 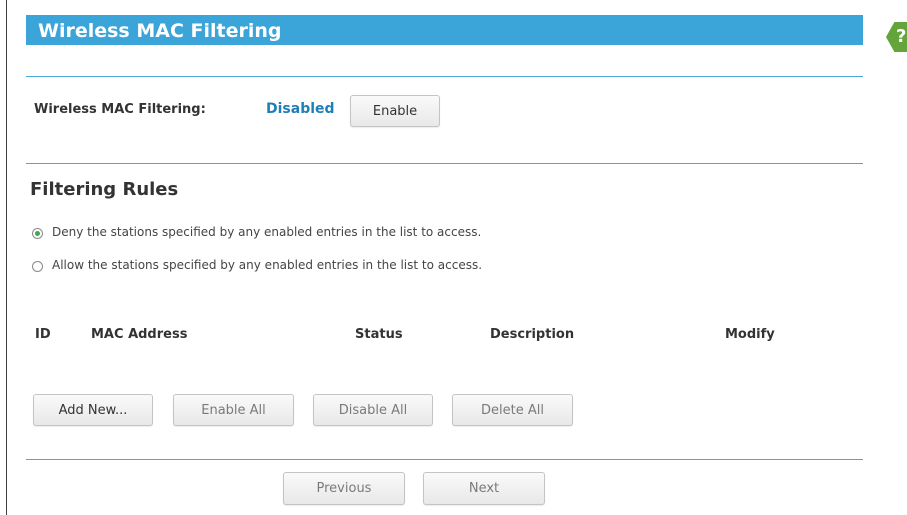 I want to click on page-title: Wireless MAC Filtering, so click(x=160, y=31).